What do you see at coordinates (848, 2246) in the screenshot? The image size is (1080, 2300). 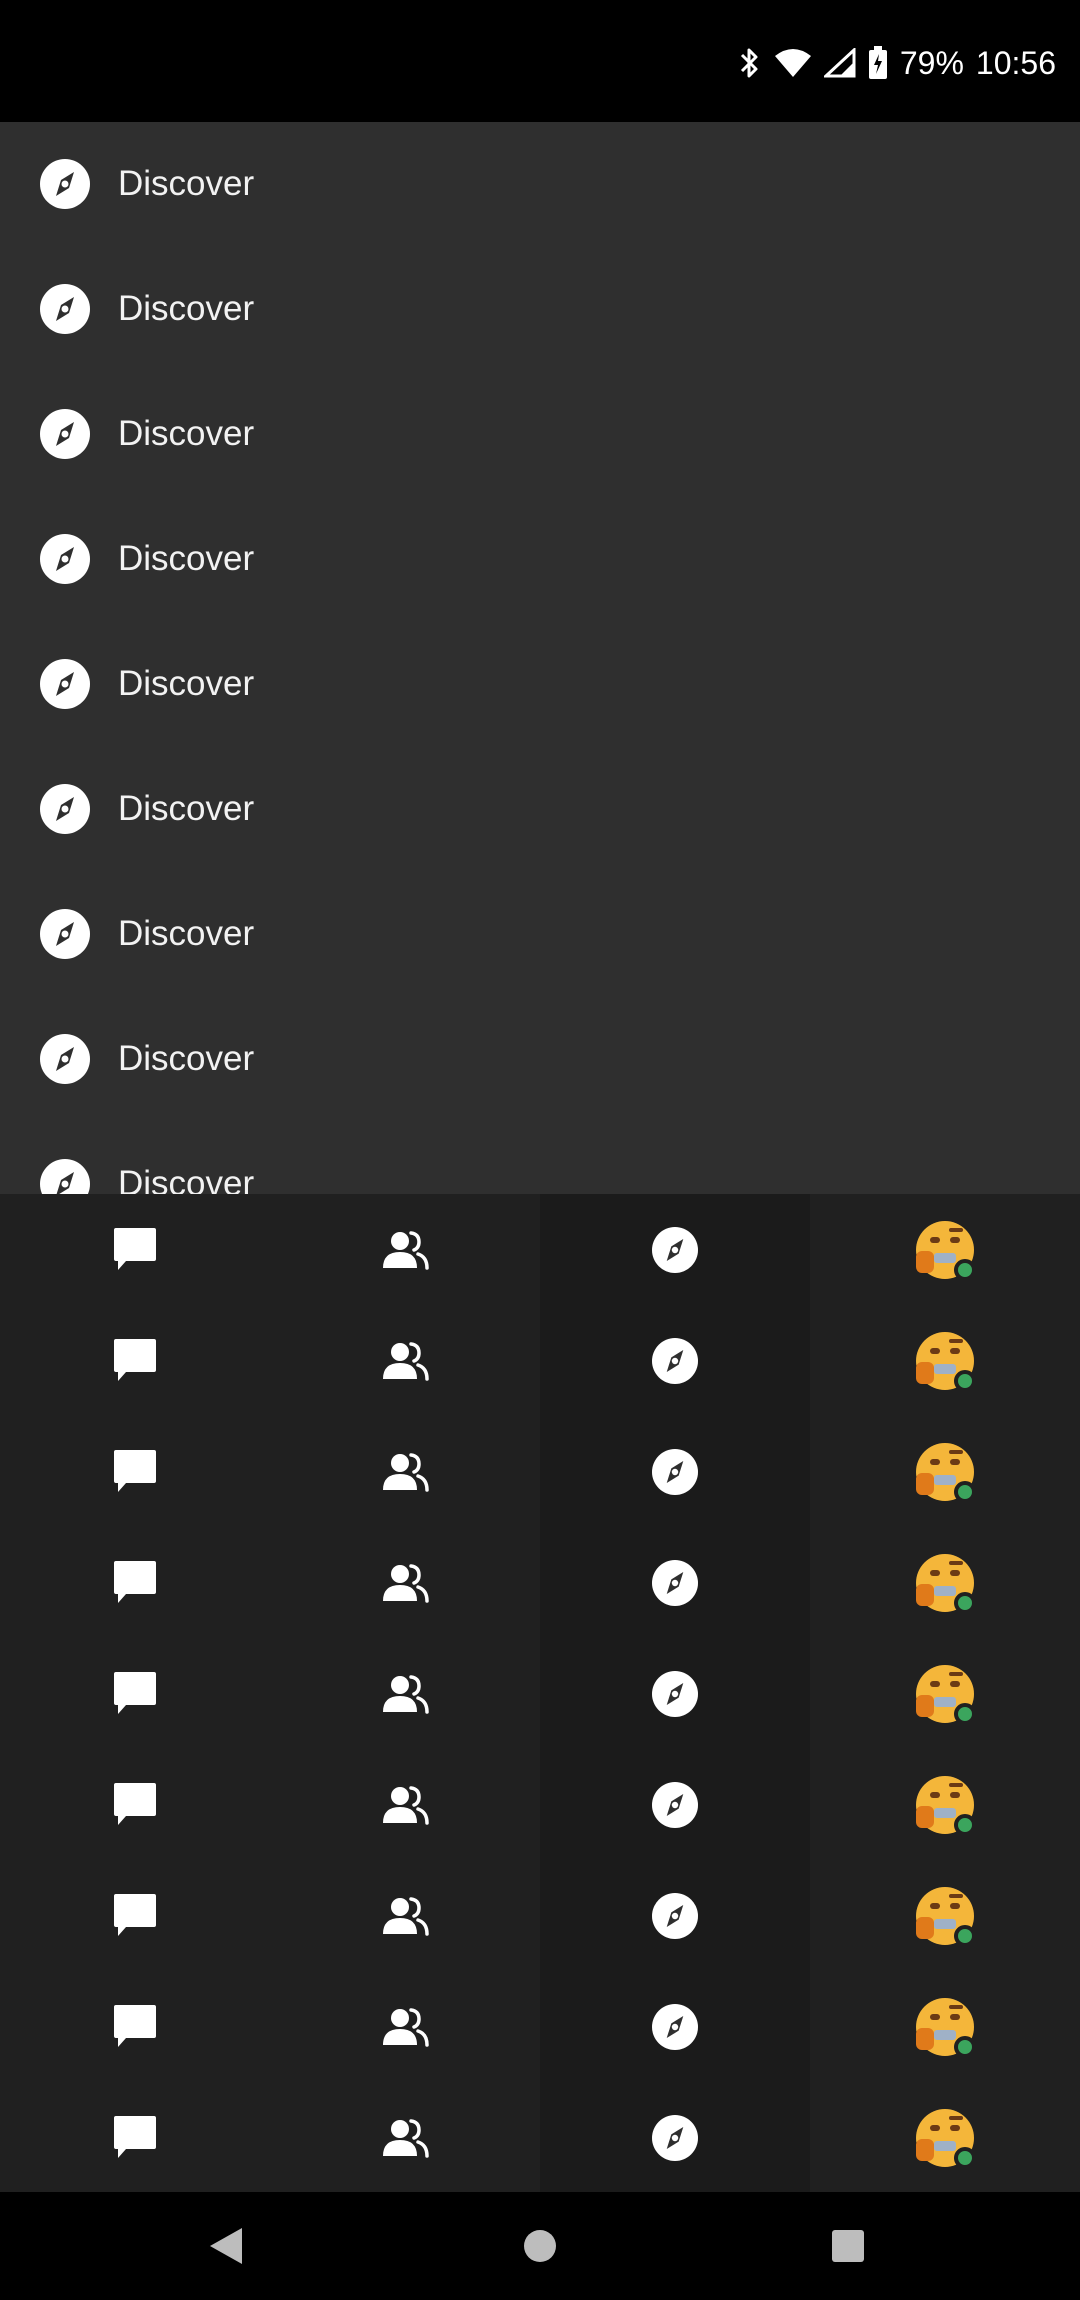 I see `recents-button` at bounding box center [848, 2246].